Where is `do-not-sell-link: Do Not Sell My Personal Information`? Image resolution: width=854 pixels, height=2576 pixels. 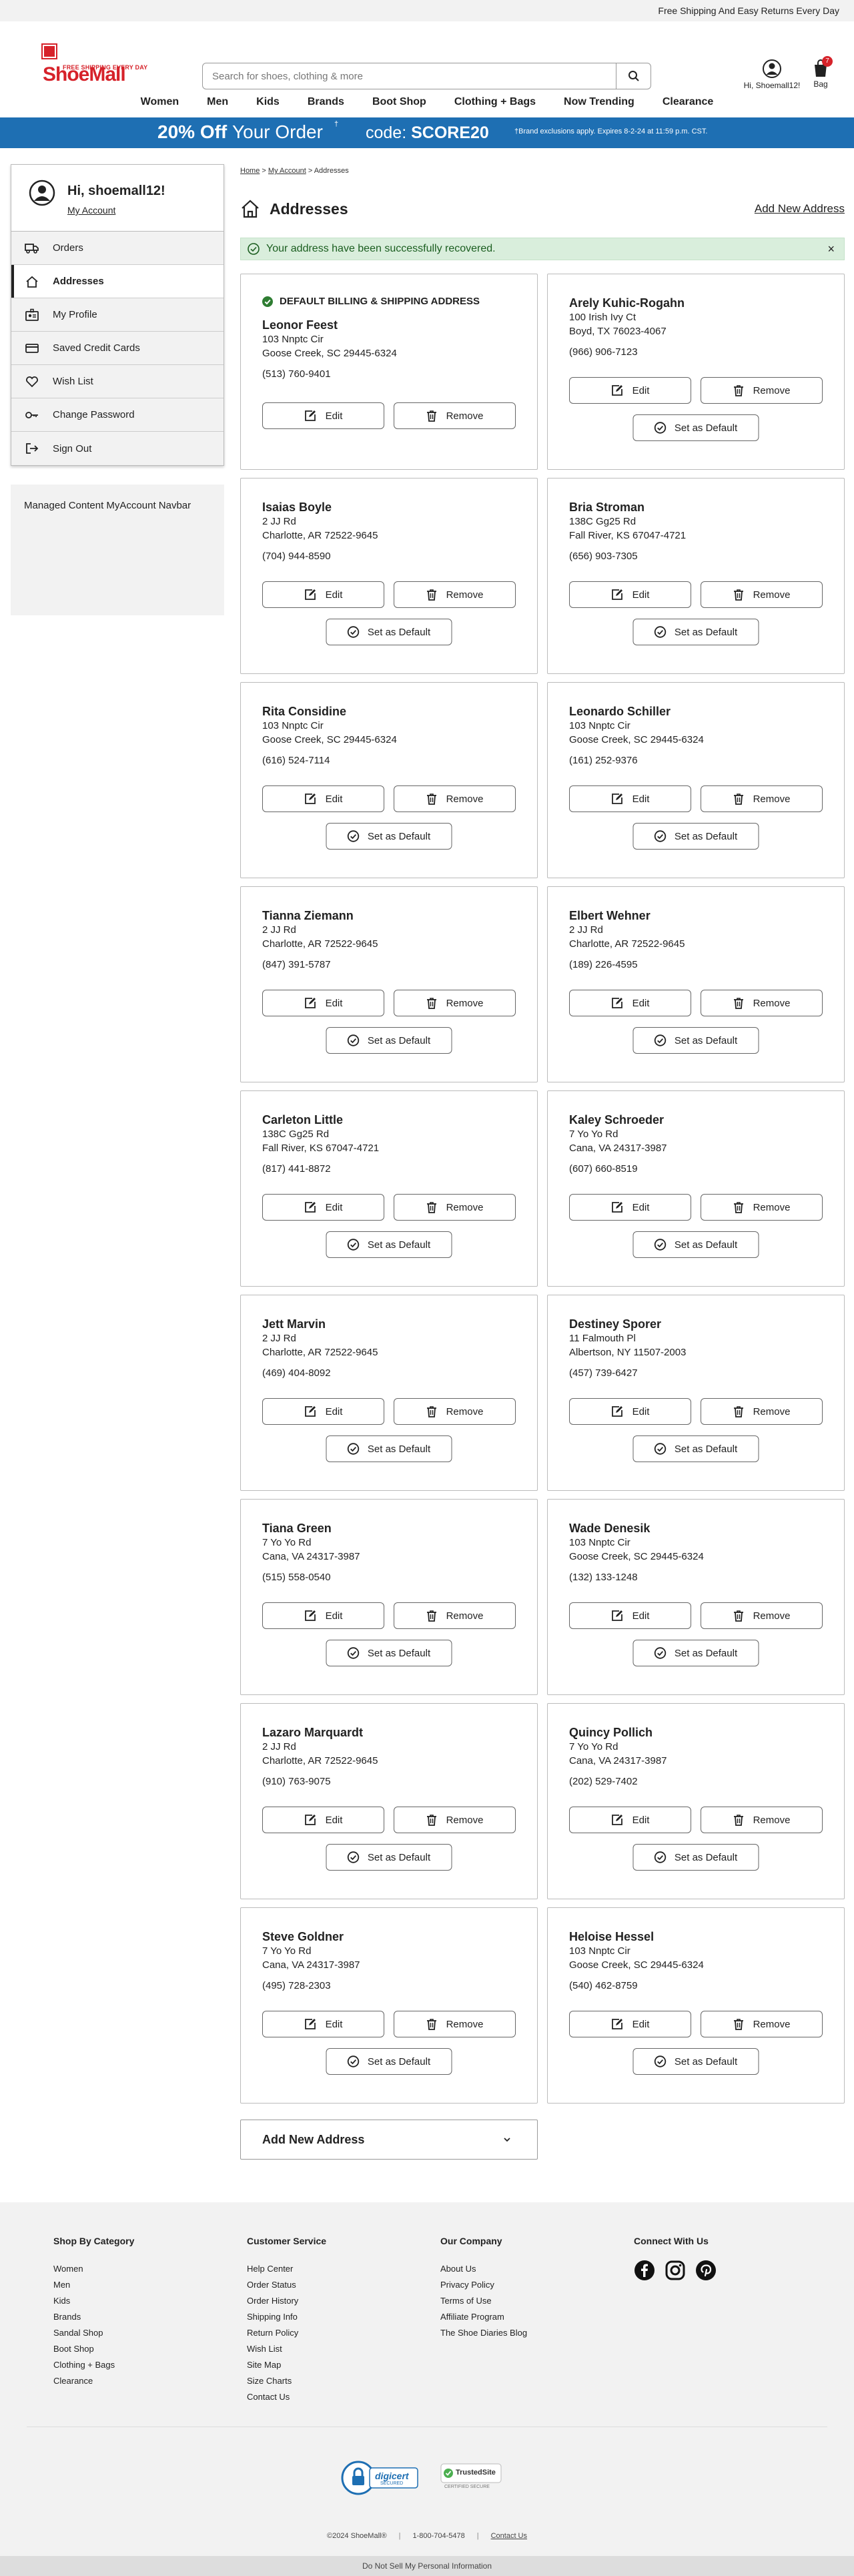
do-not-sell-link: Do Not Sell My Personal Information is located at coordinates (427, 2566).